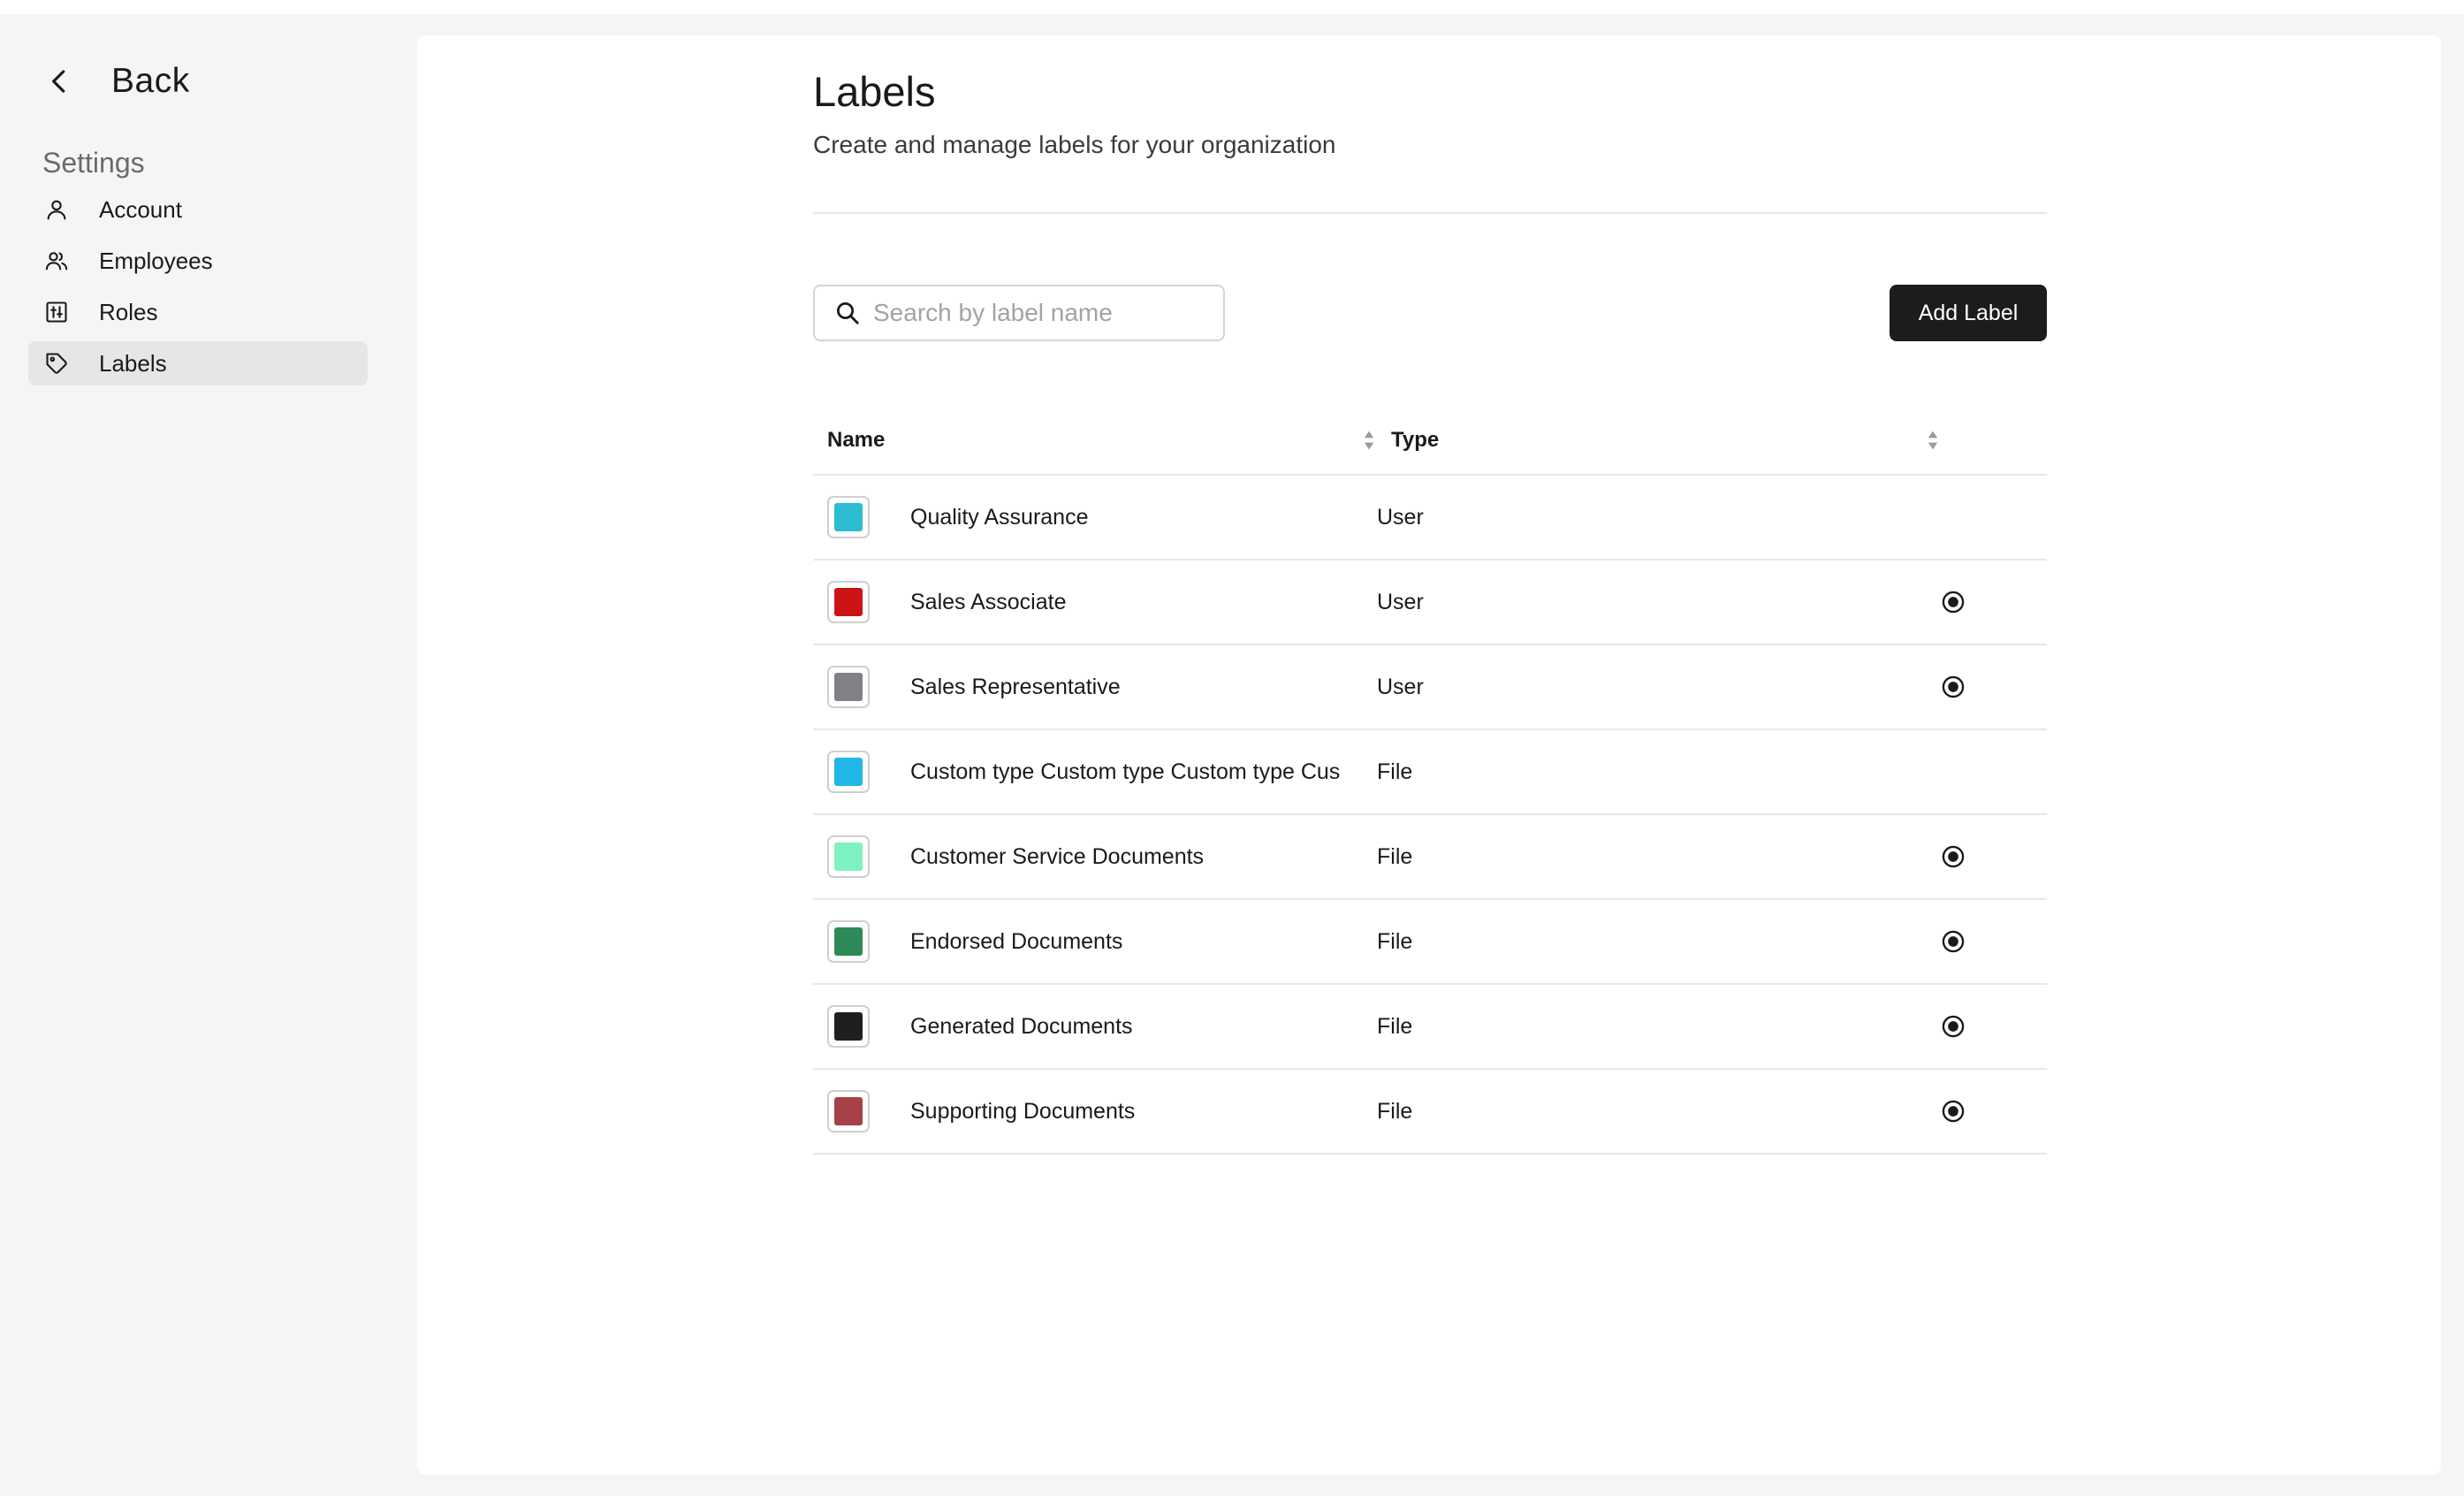 The height and width of the screenshot is (1510, 2464). What do you see at coordinates (1126, 771) in the screenshot?
I see `label-name: Custom type Custom type Custom type Cus` at bounding box center [1126, 771].